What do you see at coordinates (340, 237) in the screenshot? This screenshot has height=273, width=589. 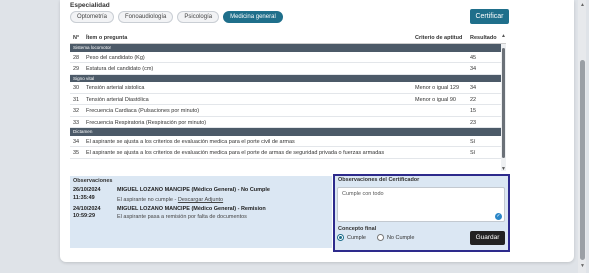 I see `radio-cumple` at bounding box center [340, 237].